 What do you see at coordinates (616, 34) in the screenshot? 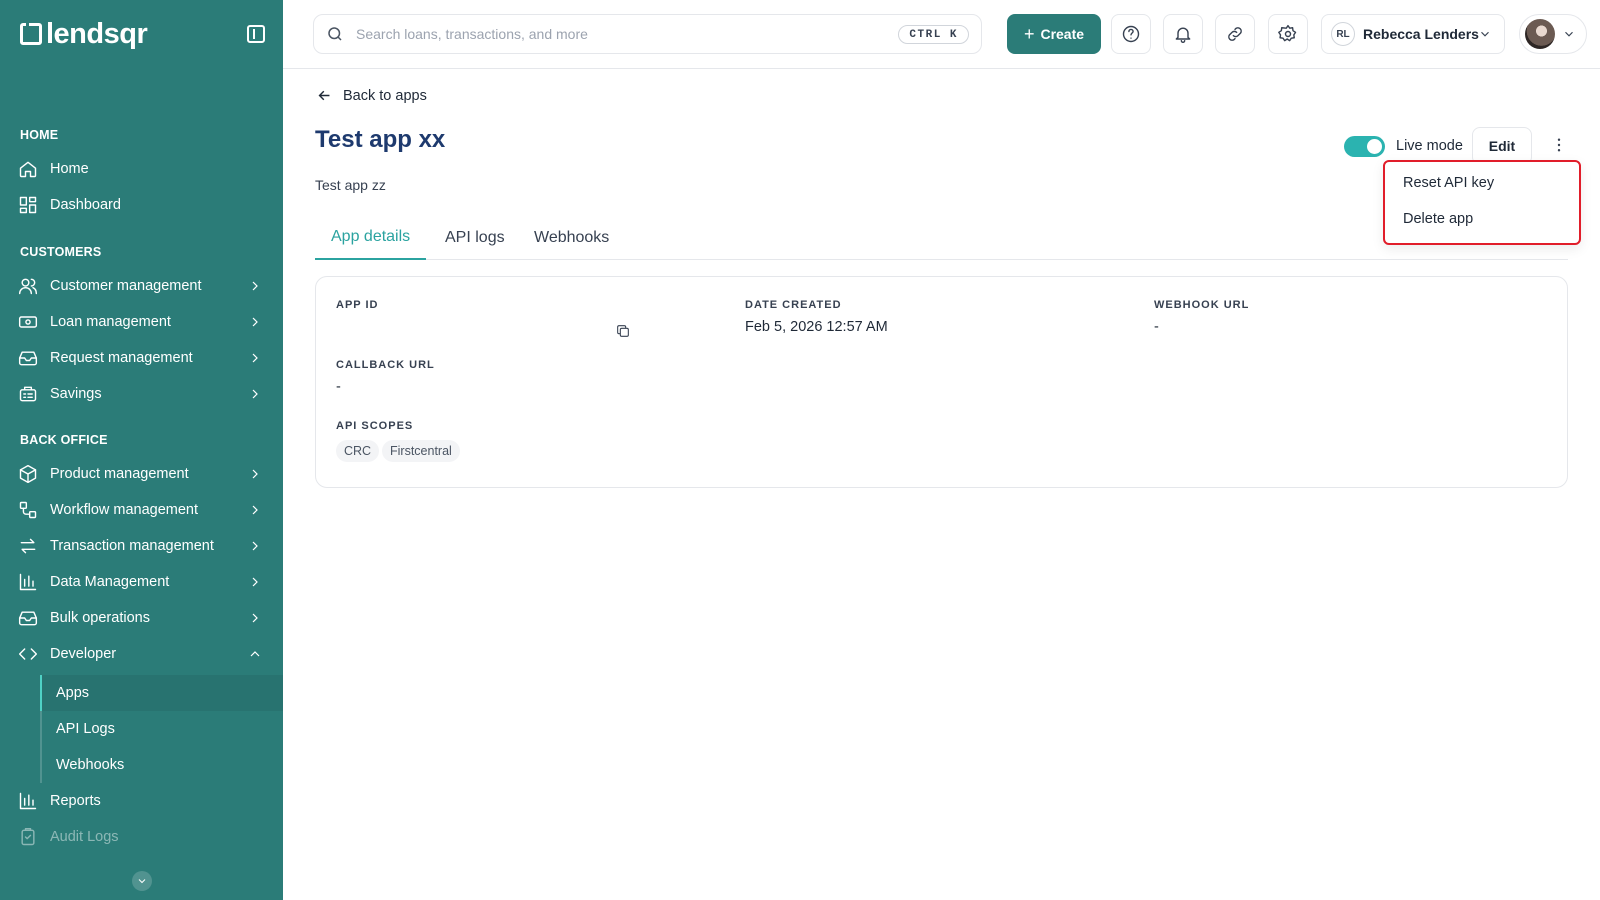
I see `search-input` at bounding box center [616, 34].